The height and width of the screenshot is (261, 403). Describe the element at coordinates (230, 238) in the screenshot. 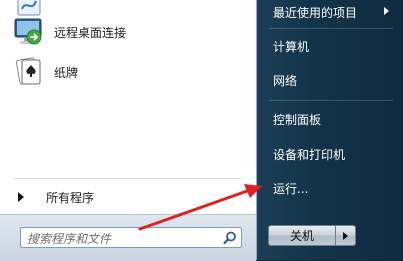

I see `search-icon` at that location.